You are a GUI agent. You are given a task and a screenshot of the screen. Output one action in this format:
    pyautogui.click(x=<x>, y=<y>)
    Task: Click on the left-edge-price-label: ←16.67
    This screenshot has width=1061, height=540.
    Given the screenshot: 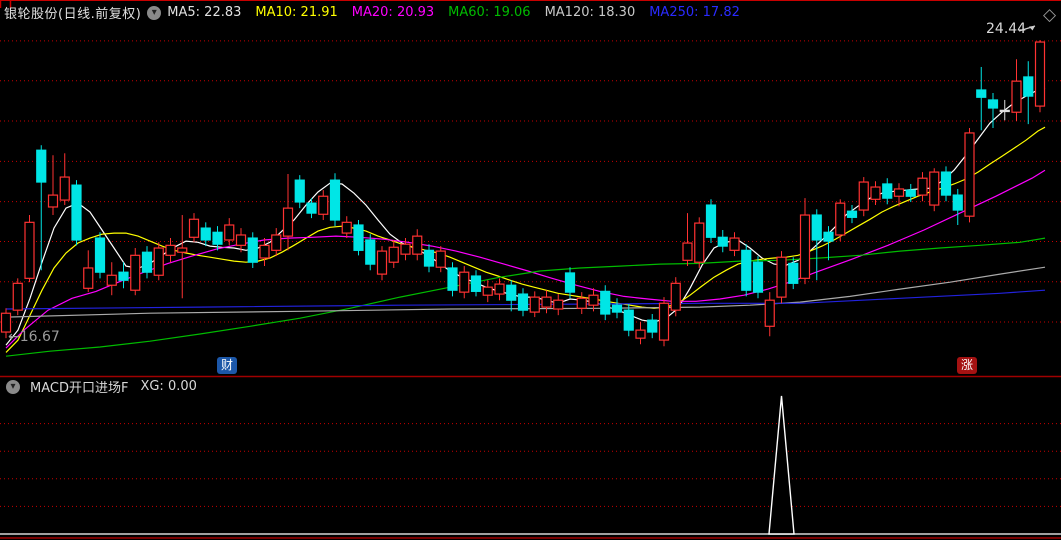 What is the action you would take?
    pyautogui.click(x=34, y=337)
    